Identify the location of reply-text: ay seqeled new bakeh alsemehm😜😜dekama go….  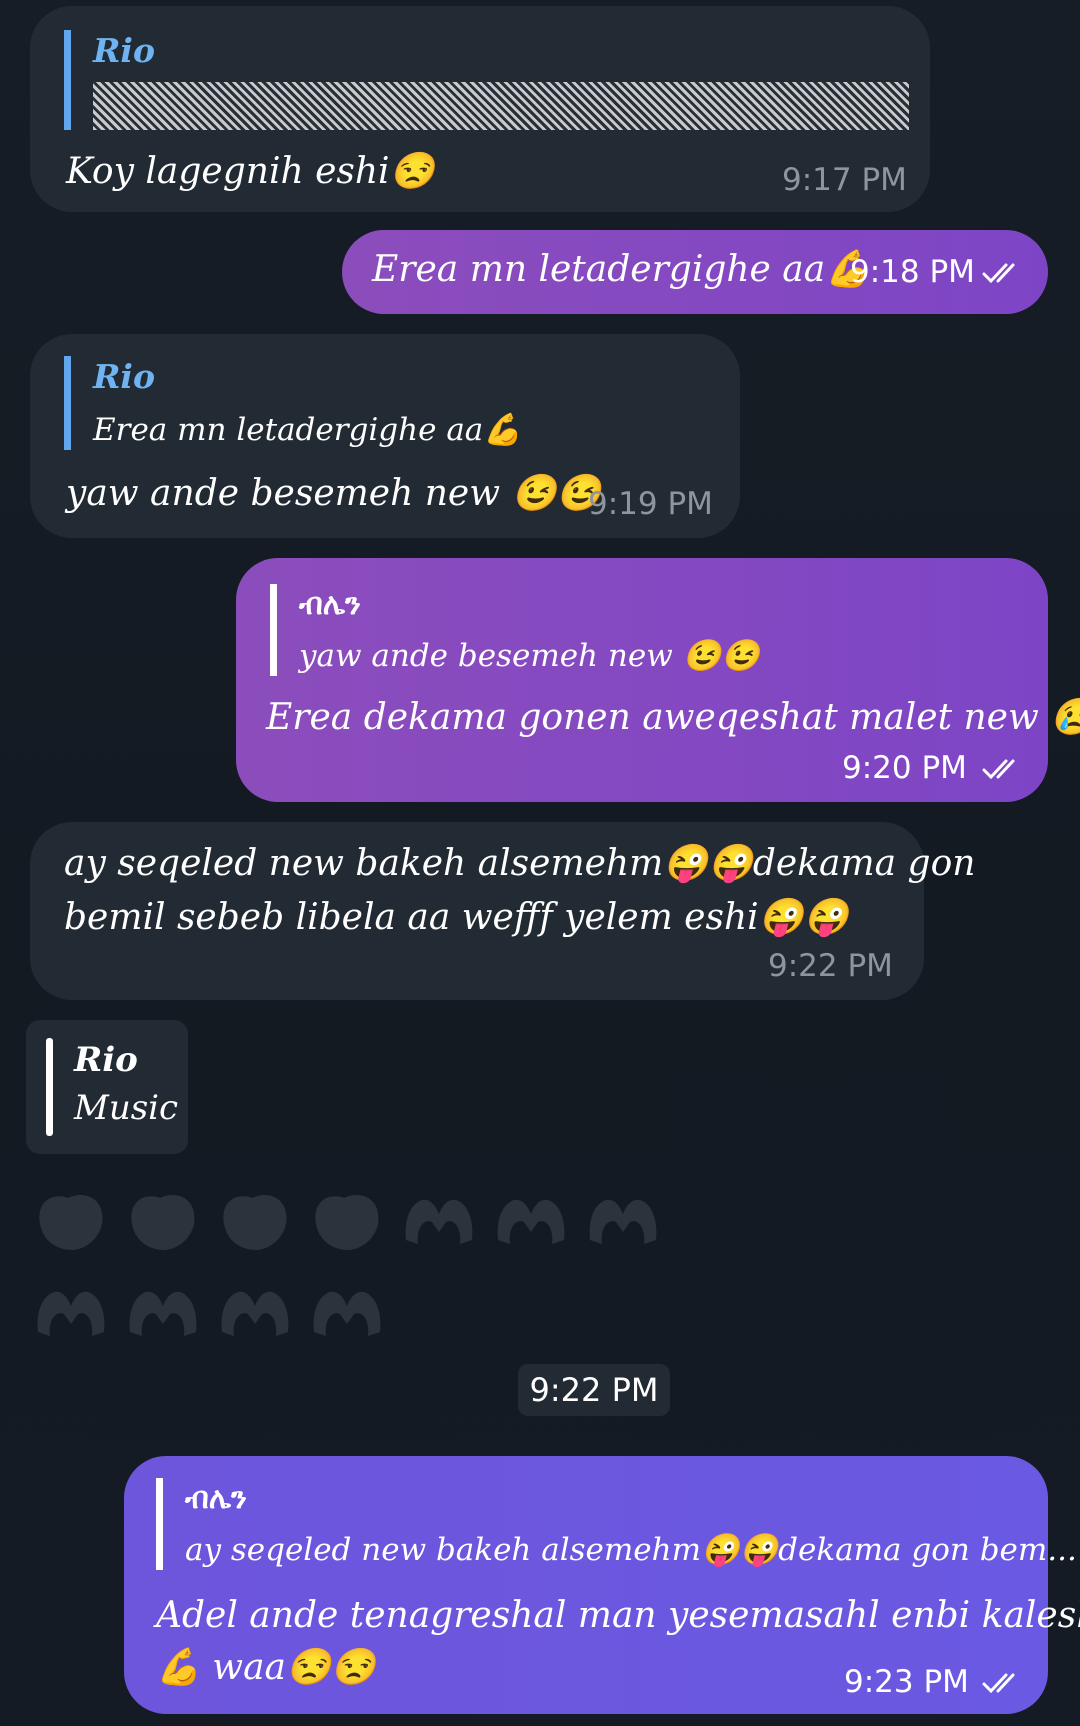
(631, 1550).